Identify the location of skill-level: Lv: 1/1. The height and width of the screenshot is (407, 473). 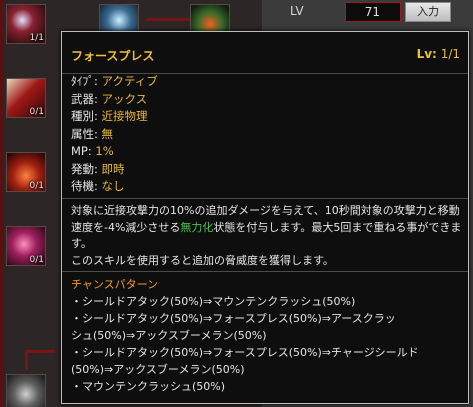
(438, 54).